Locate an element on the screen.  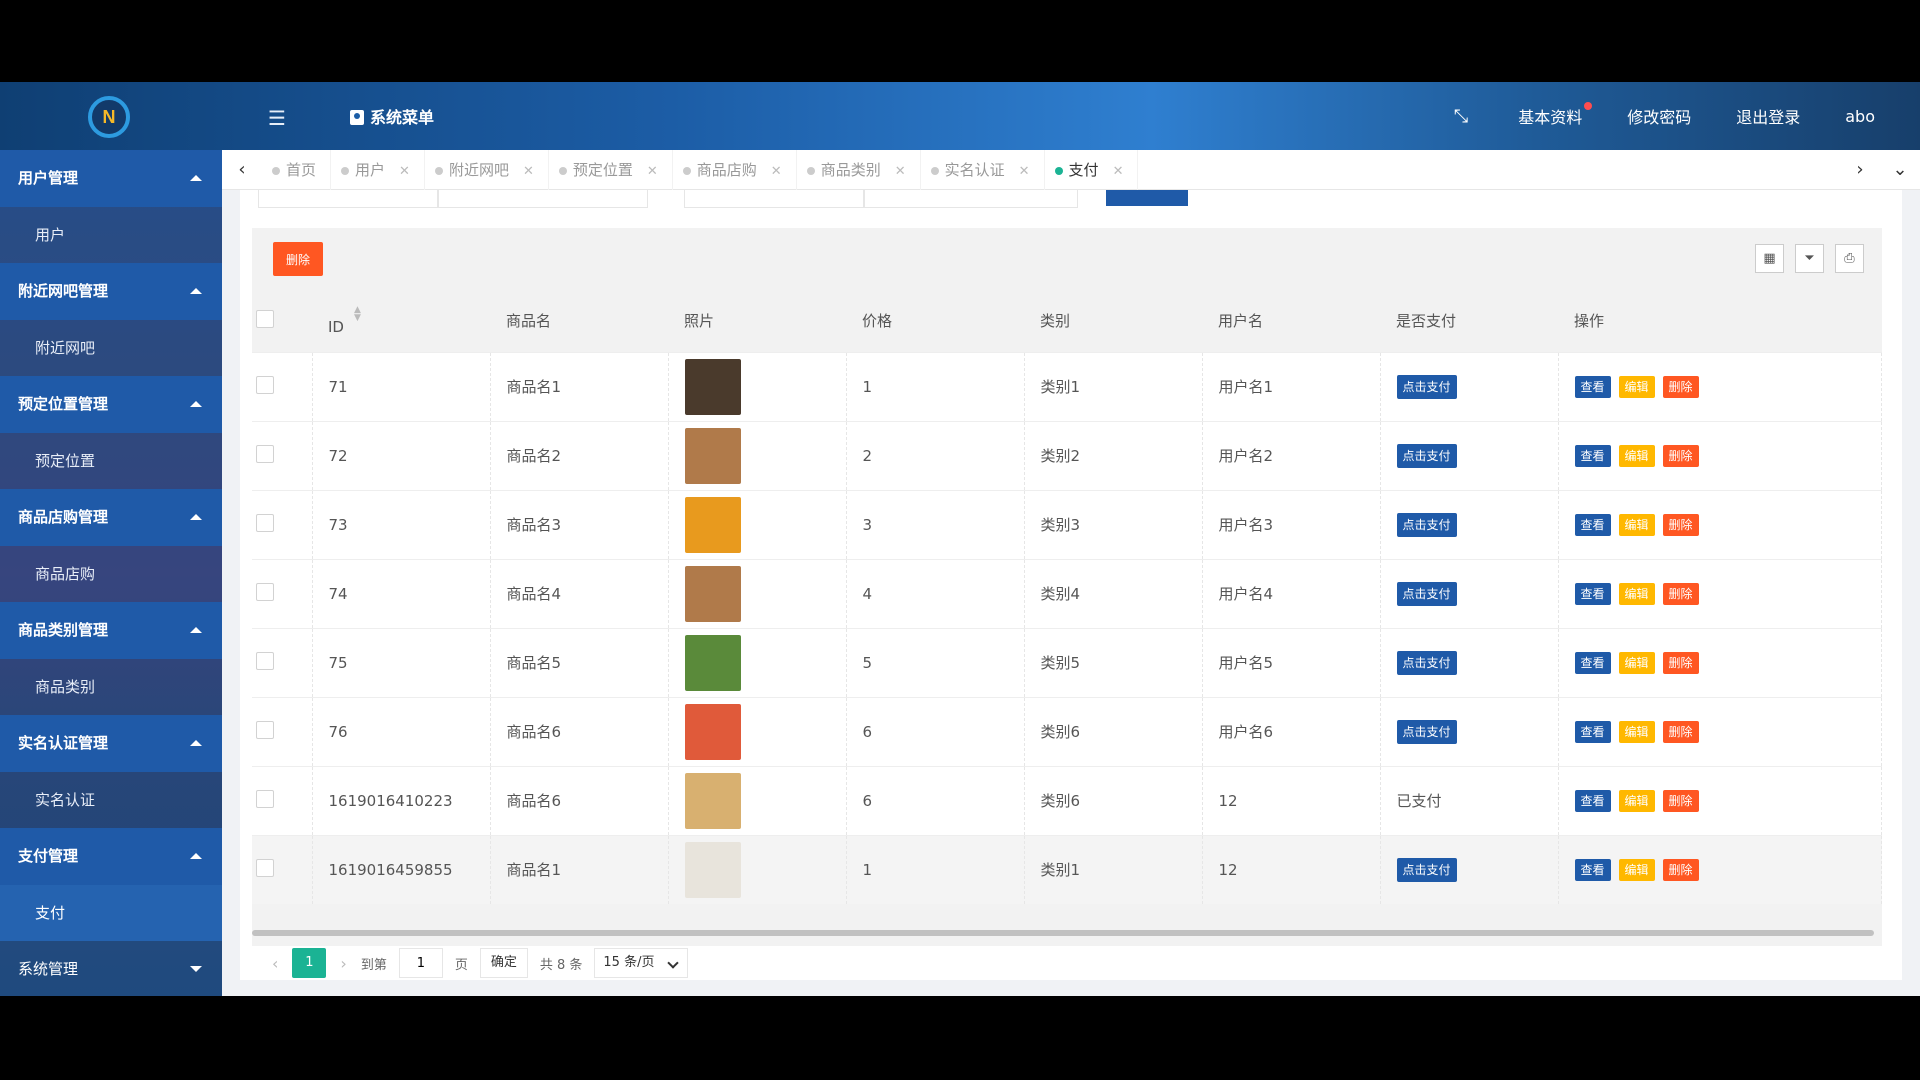
tabs-scroll-left-icon: ‹ is located at coordinates (242, 170).